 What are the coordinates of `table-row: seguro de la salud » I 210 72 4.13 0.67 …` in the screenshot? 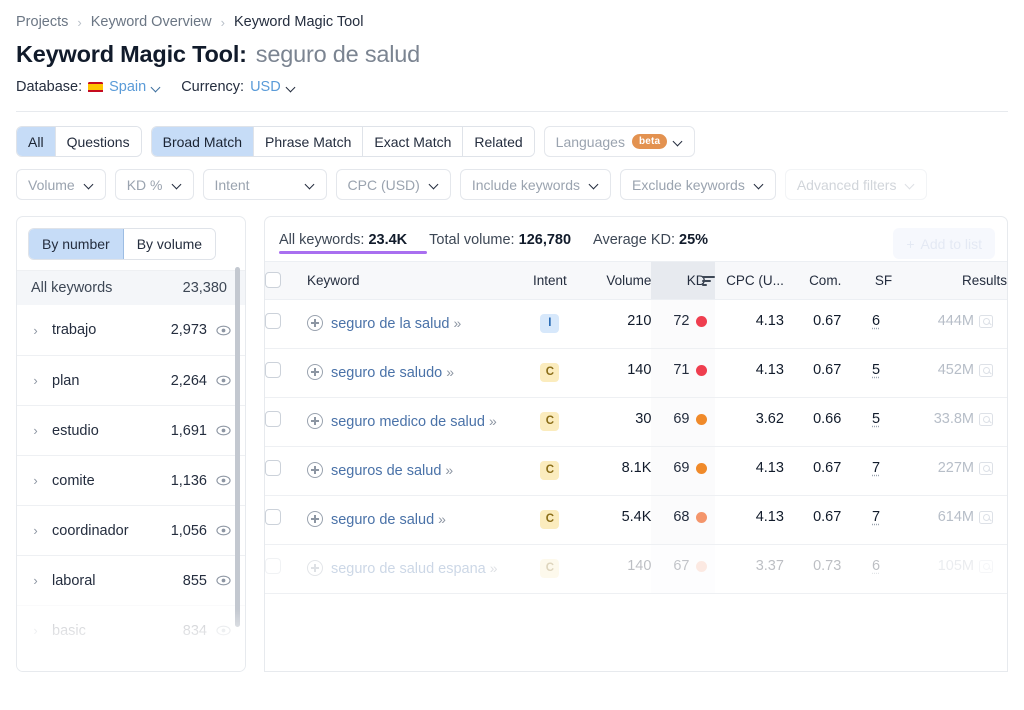 It's located at (636, 324).